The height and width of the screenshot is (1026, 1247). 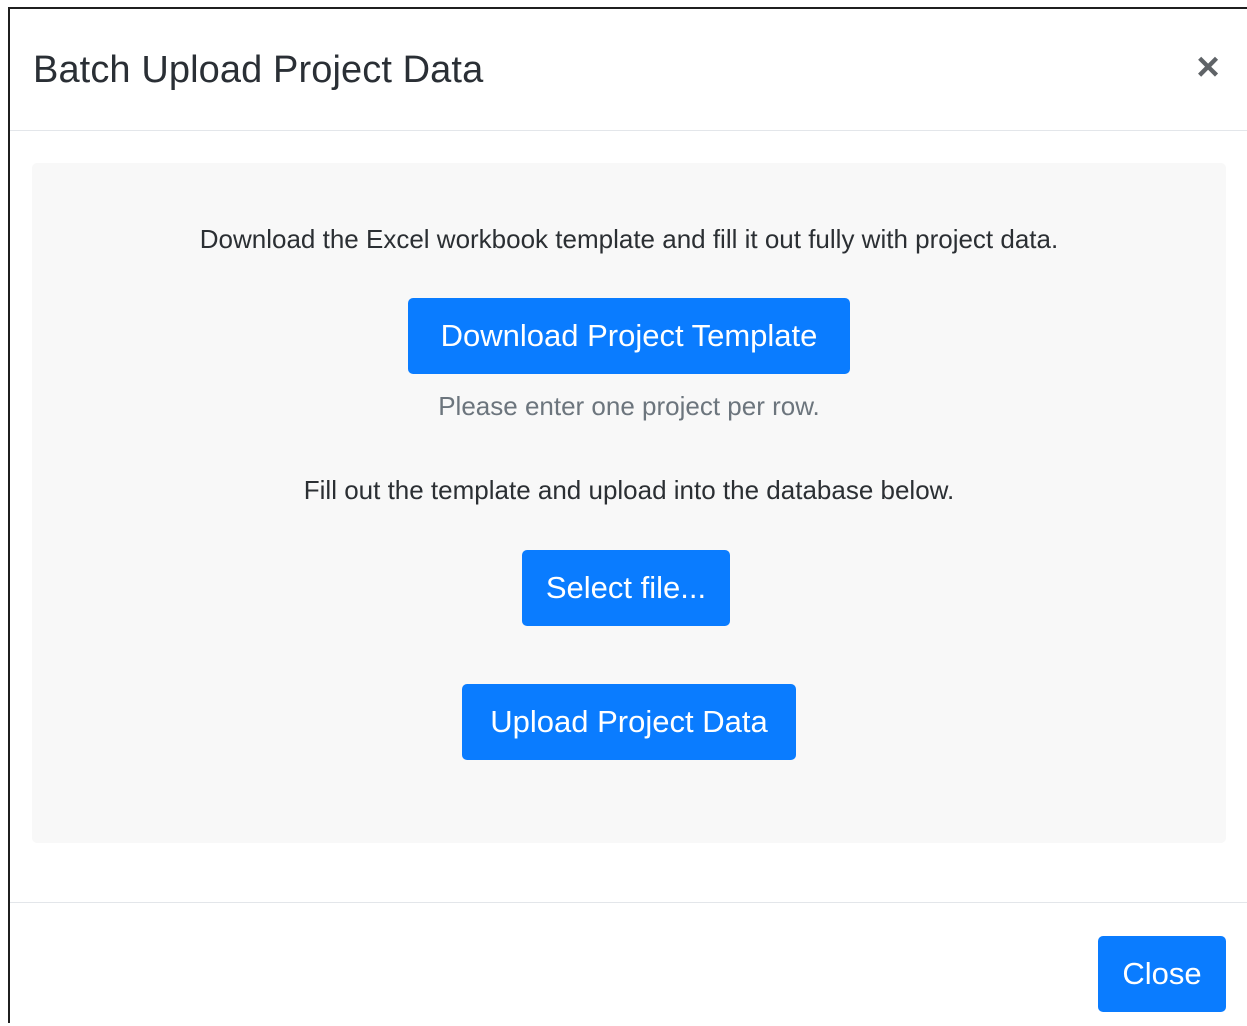 I want to click on modal-title: Batch Upload Project Data, so click(x=258, y=70).